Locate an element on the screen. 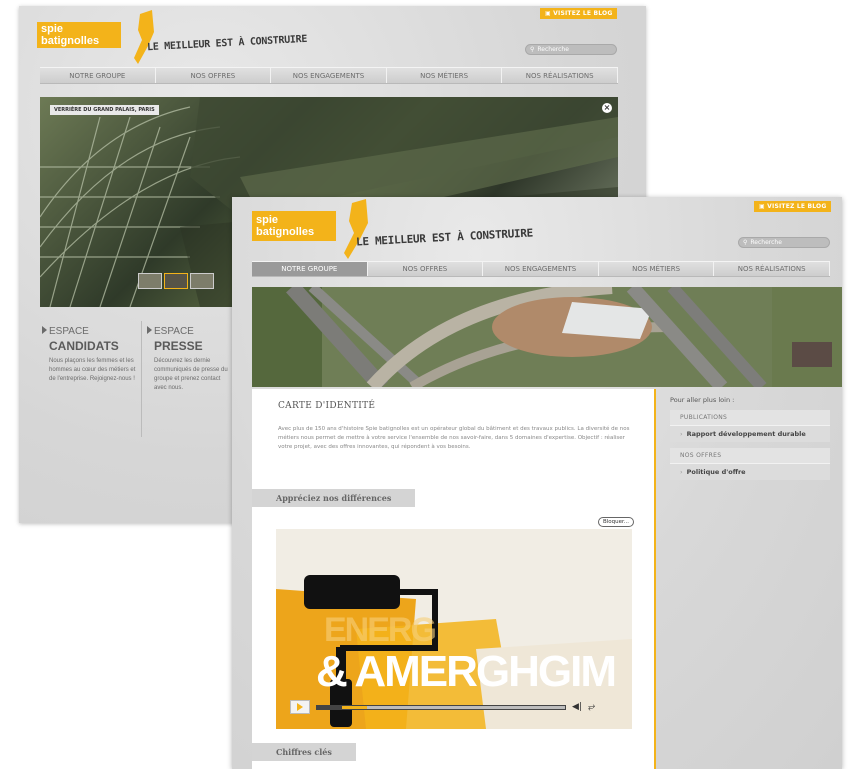 Image resolution: width=866 pixels, height=769 pixels. fullscreen-icon: ⥂ is located at coordinates (591, 707).